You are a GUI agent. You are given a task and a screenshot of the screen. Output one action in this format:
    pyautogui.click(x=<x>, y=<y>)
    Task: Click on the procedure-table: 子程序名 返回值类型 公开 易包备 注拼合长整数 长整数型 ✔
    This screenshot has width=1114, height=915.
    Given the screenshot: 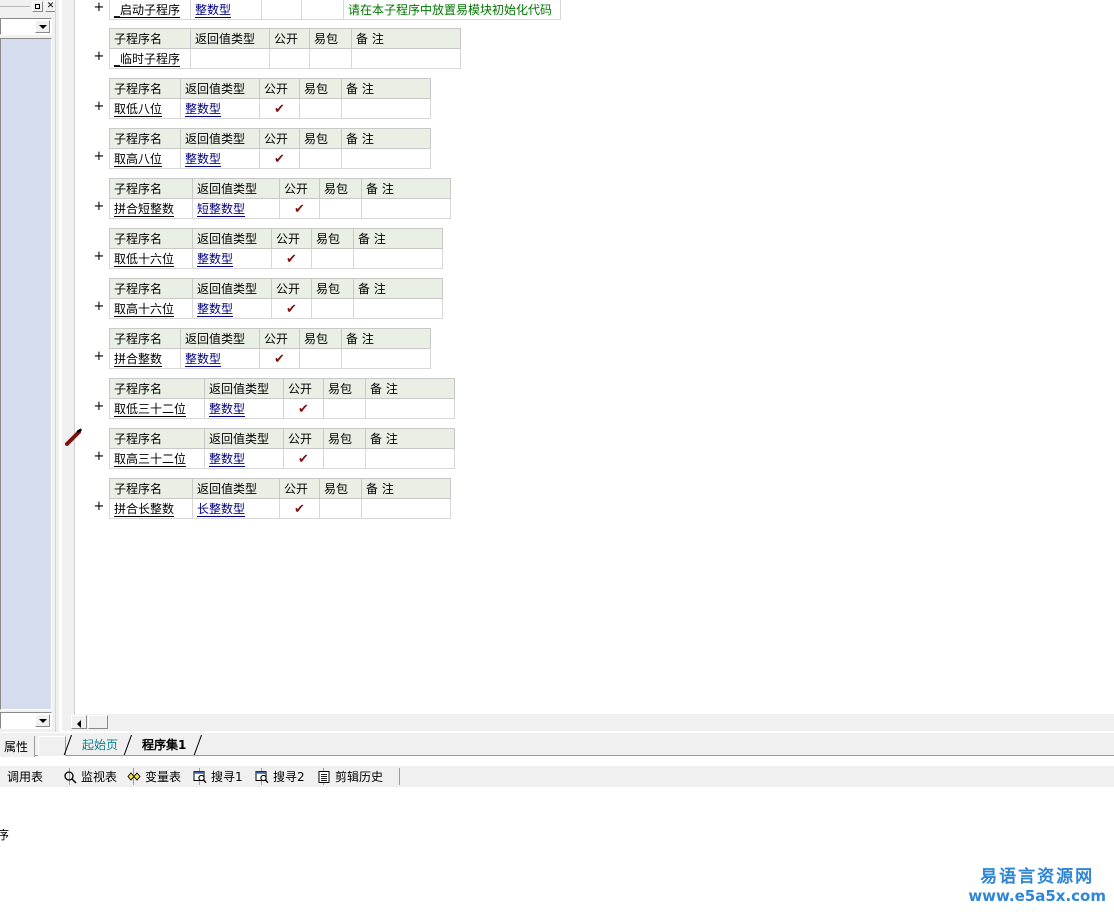 What is the action you would take?
    pyautogui.click(x=280, y=498)
    